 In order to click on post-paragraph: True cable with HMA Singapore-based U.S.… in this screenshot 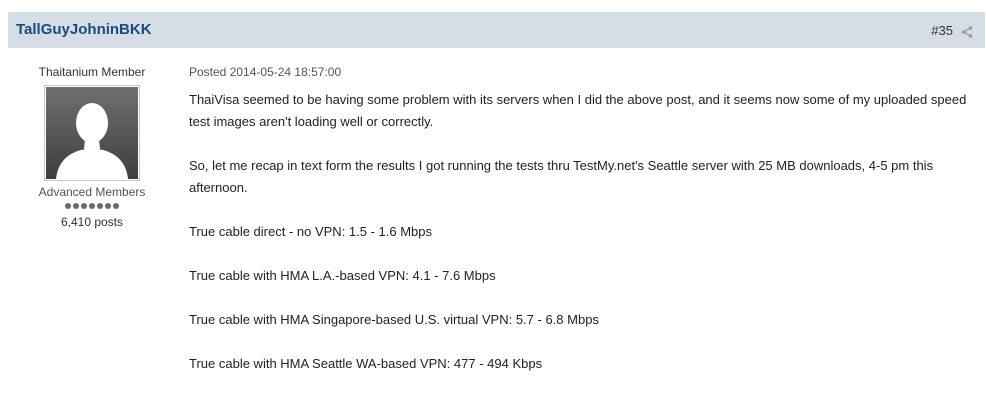, I will do `click(394, 319)`.